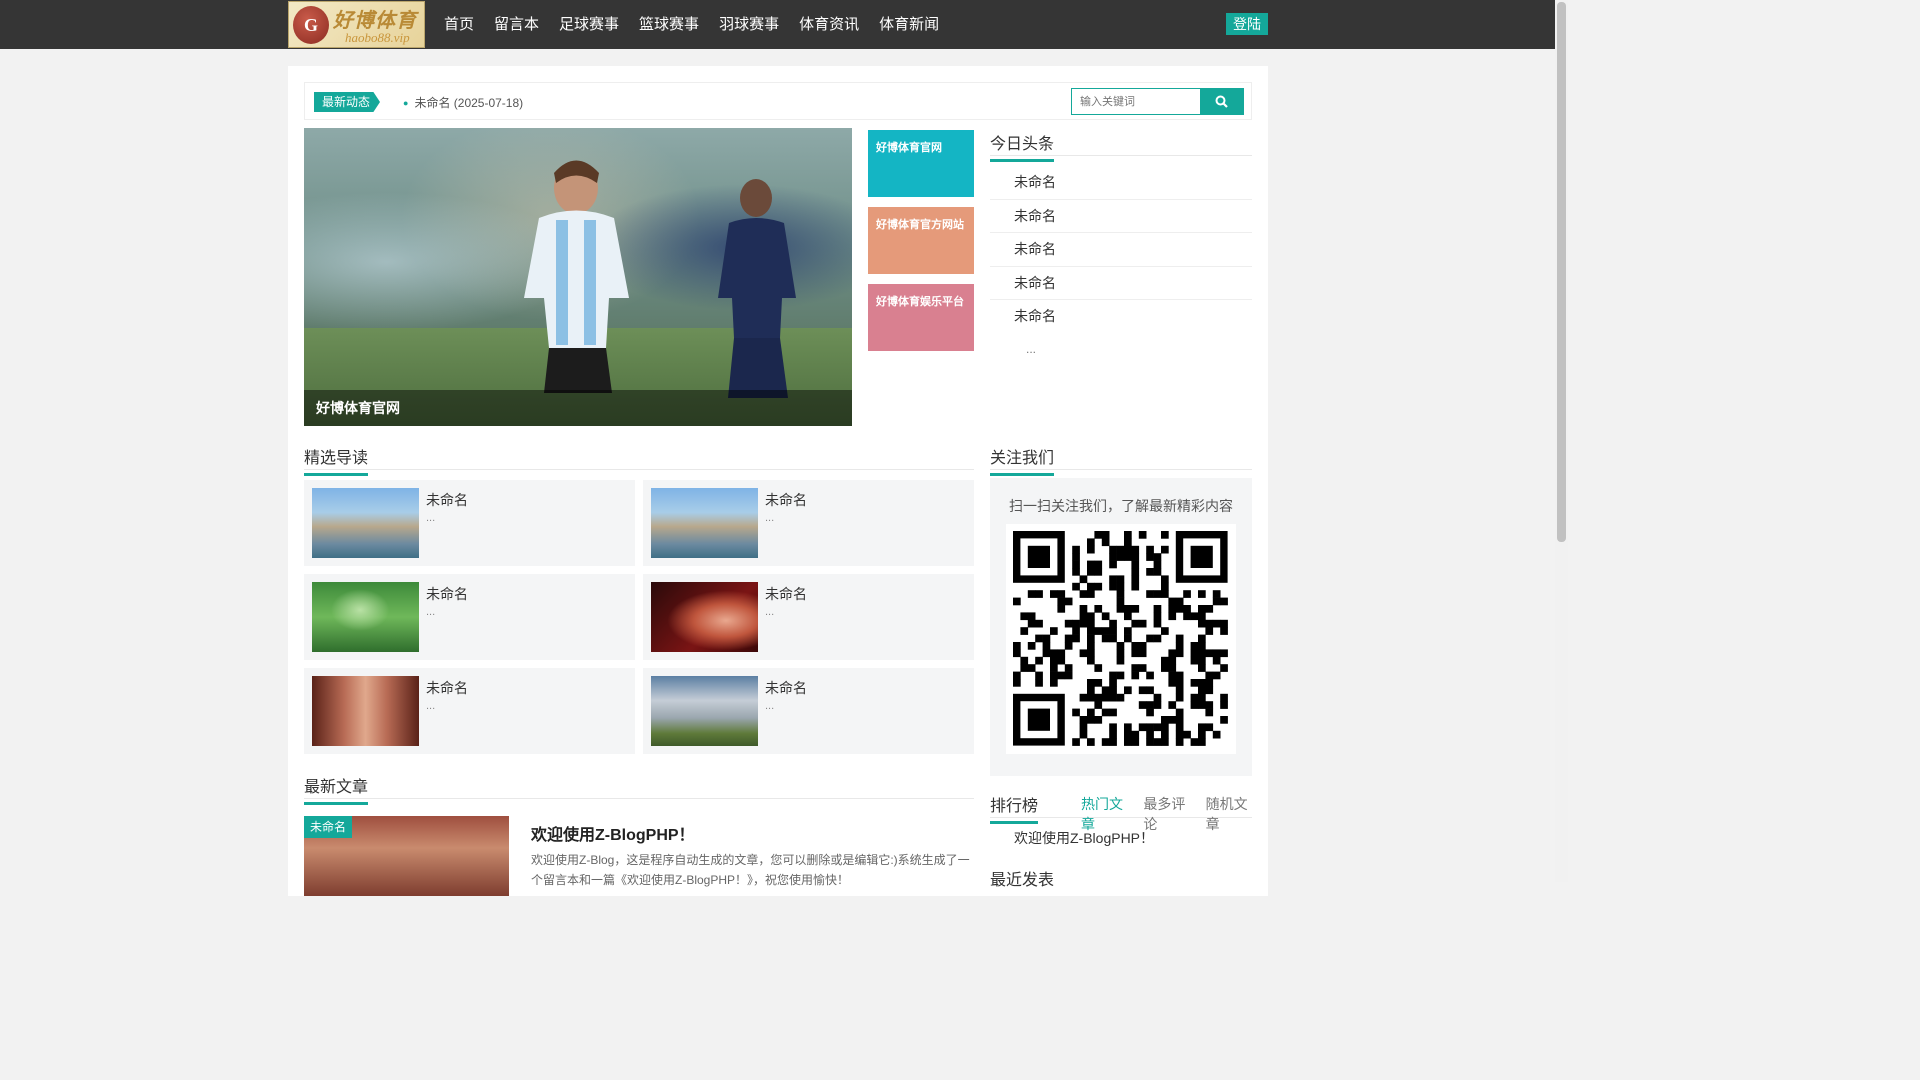 The image size is (1920, 1080). Describe the element at coordinates (463, 102) in the screenshot. I see `ticker-item: 未命名 (2025-07-18)` at that location.